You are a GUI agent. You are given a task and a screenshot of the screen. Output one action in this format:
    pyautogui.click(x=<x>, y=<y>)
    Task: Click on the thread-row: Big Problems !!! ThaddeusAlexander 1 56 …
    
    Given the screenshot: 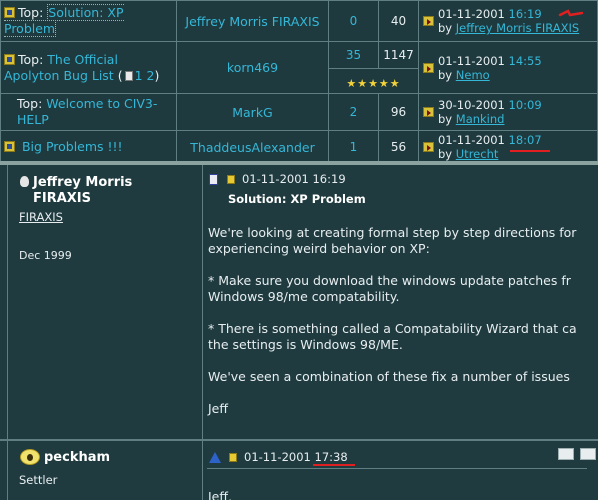 What is the action you would take?
    pyautogui.click(x=299, y=147)
    